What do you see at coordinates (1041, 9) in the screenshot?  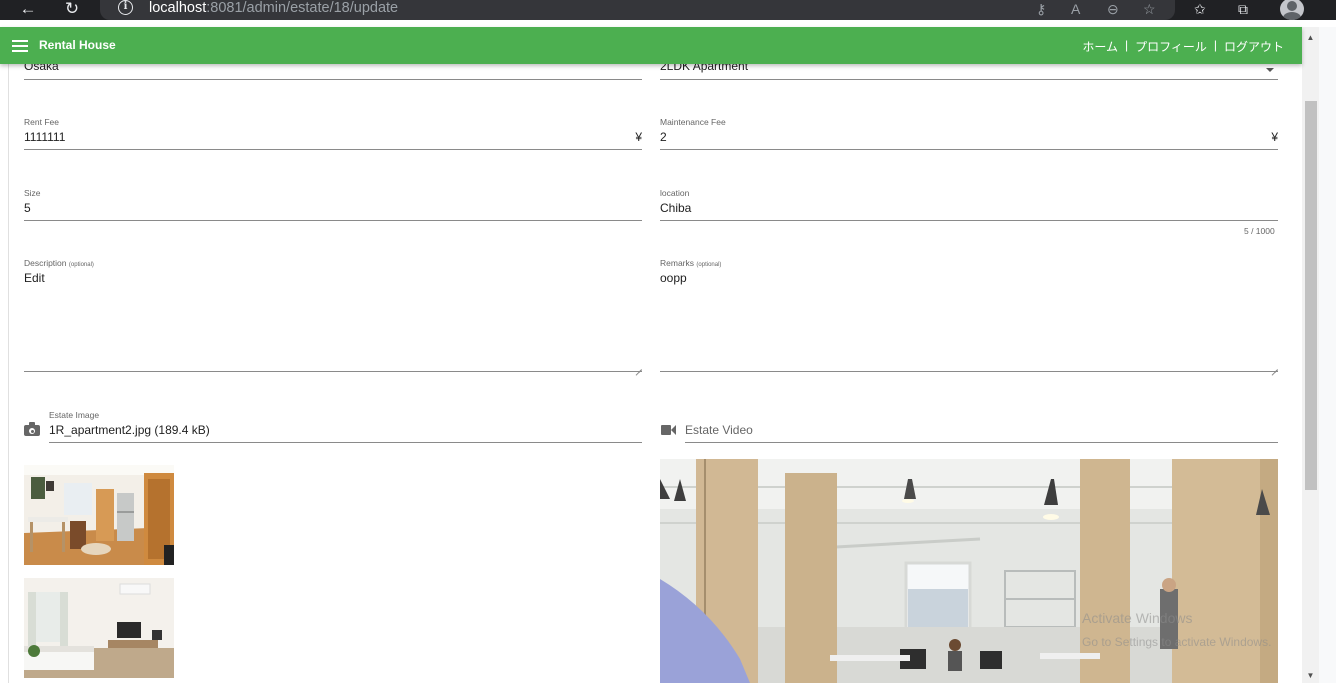 I see `key-icon: ⚷` at bounding box center [1041, 9].